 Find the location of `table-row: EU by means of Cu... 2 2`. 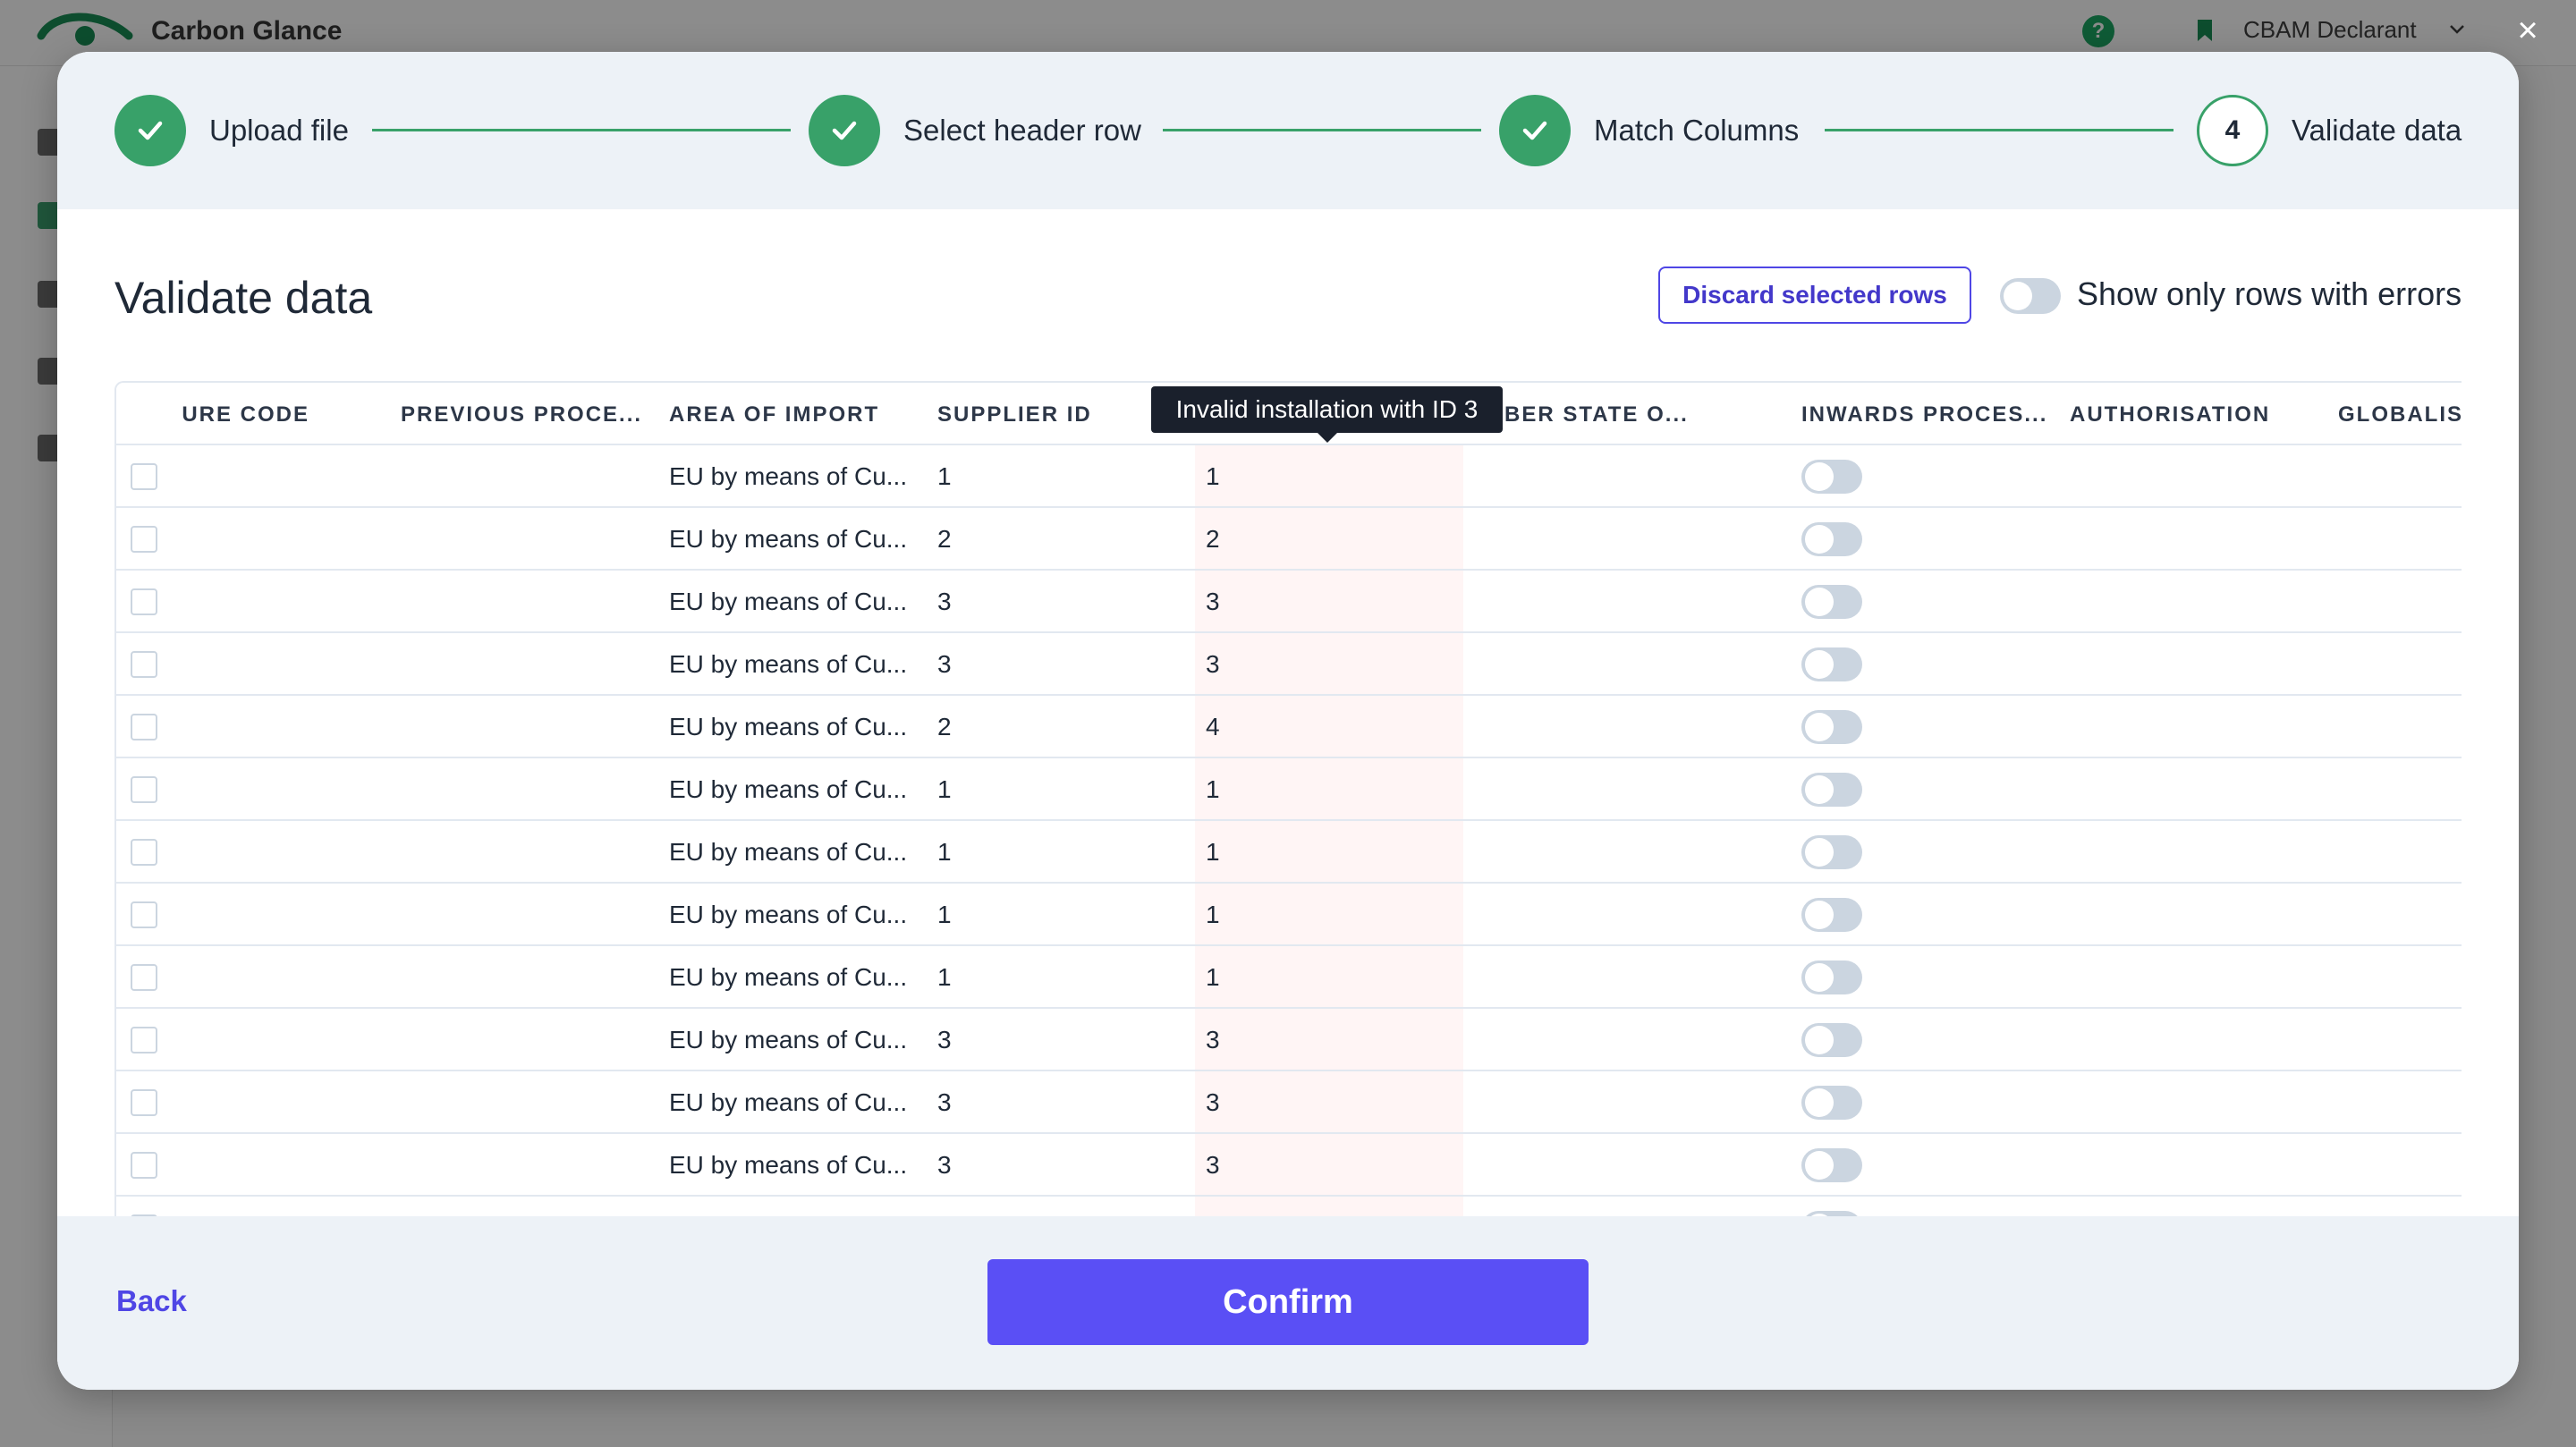

table-row: EU by means of Cu... 2 2 is located at coordinates (1289, 539).